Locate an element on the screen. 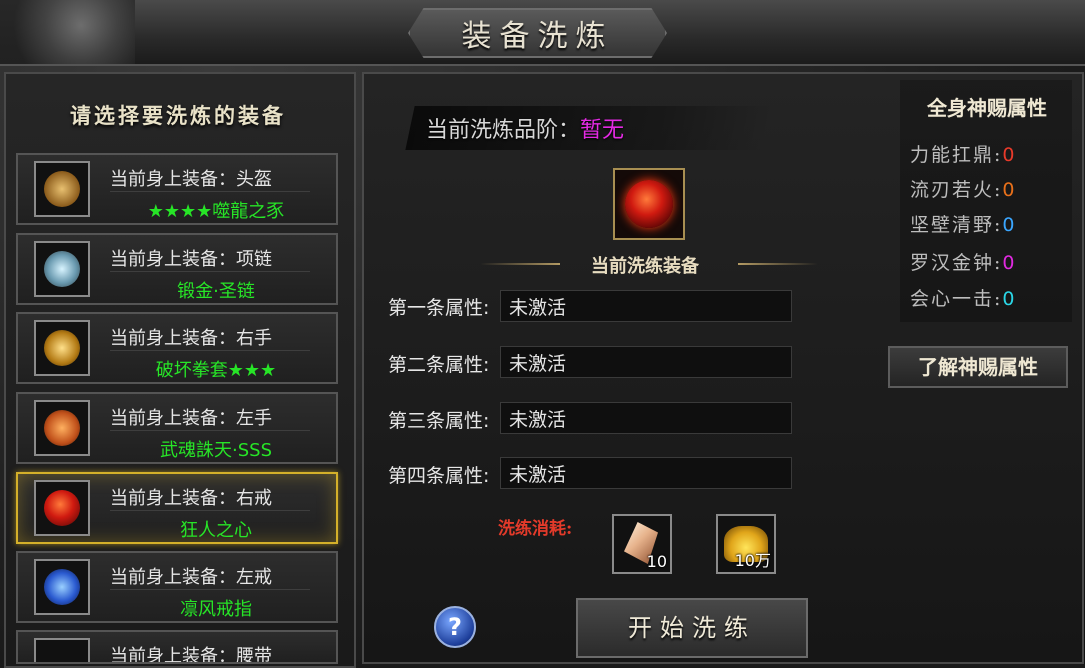 This screenshot has height=668, width=1085. equip-item-right-ring: 当前身上装备：右戒 狂人之心 is located at coordinates (177, 508).